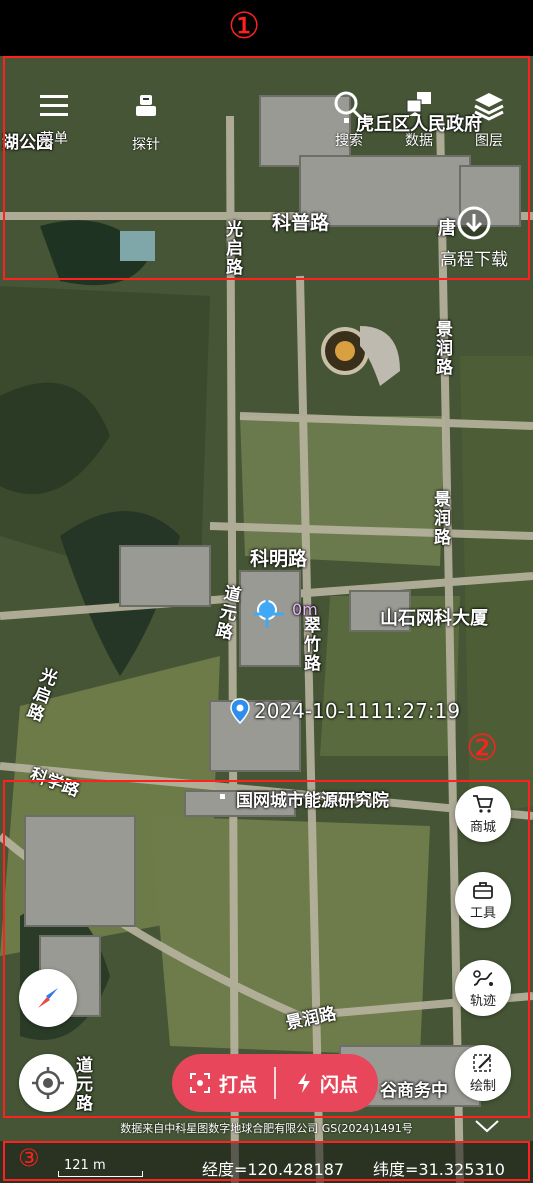 The height and width of the screenshot is (1183, 533). I want to click on status-bar, so click(266, 28).